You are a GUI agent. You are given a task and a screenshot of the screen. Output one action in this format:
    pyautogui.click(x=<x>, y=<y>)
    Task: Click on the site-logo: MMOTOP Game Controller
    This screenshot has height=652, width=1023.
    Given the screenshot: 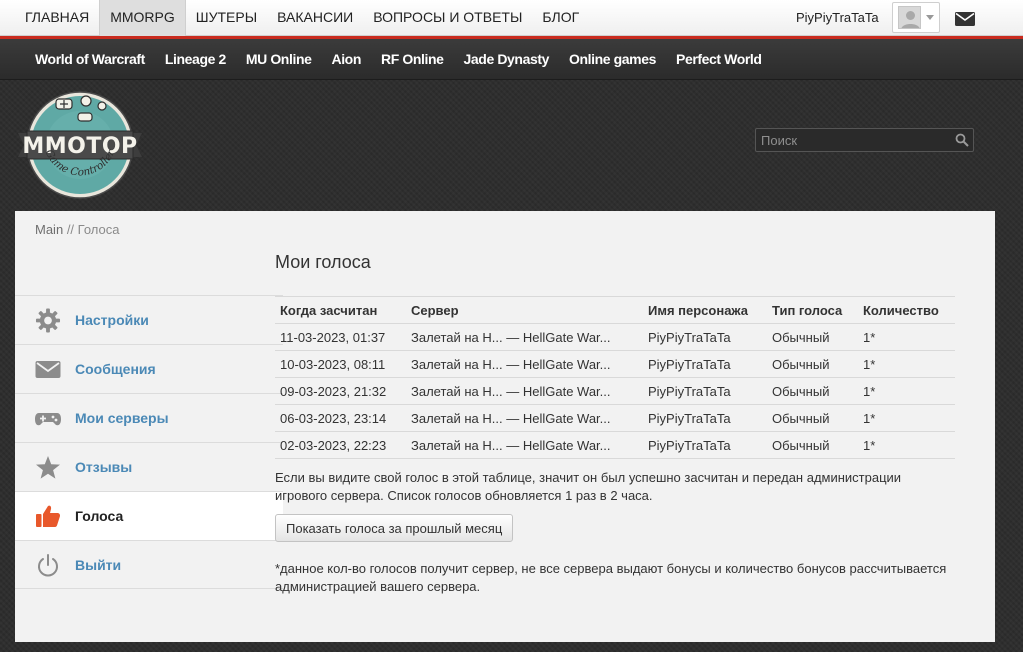 What is the action you would take?
    pyautogui.click(x=80, y=145)
    